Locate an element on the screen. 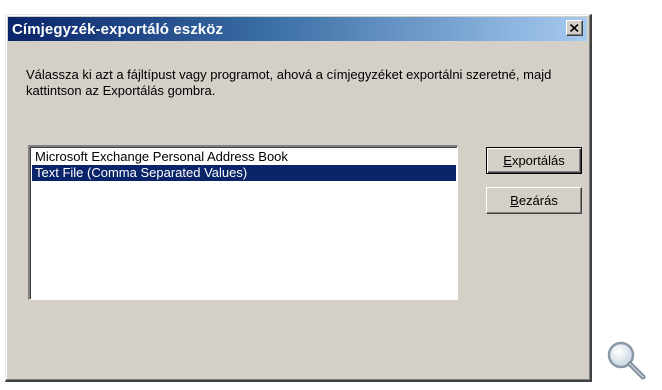  close-icon is located at coordinates (574, 28).